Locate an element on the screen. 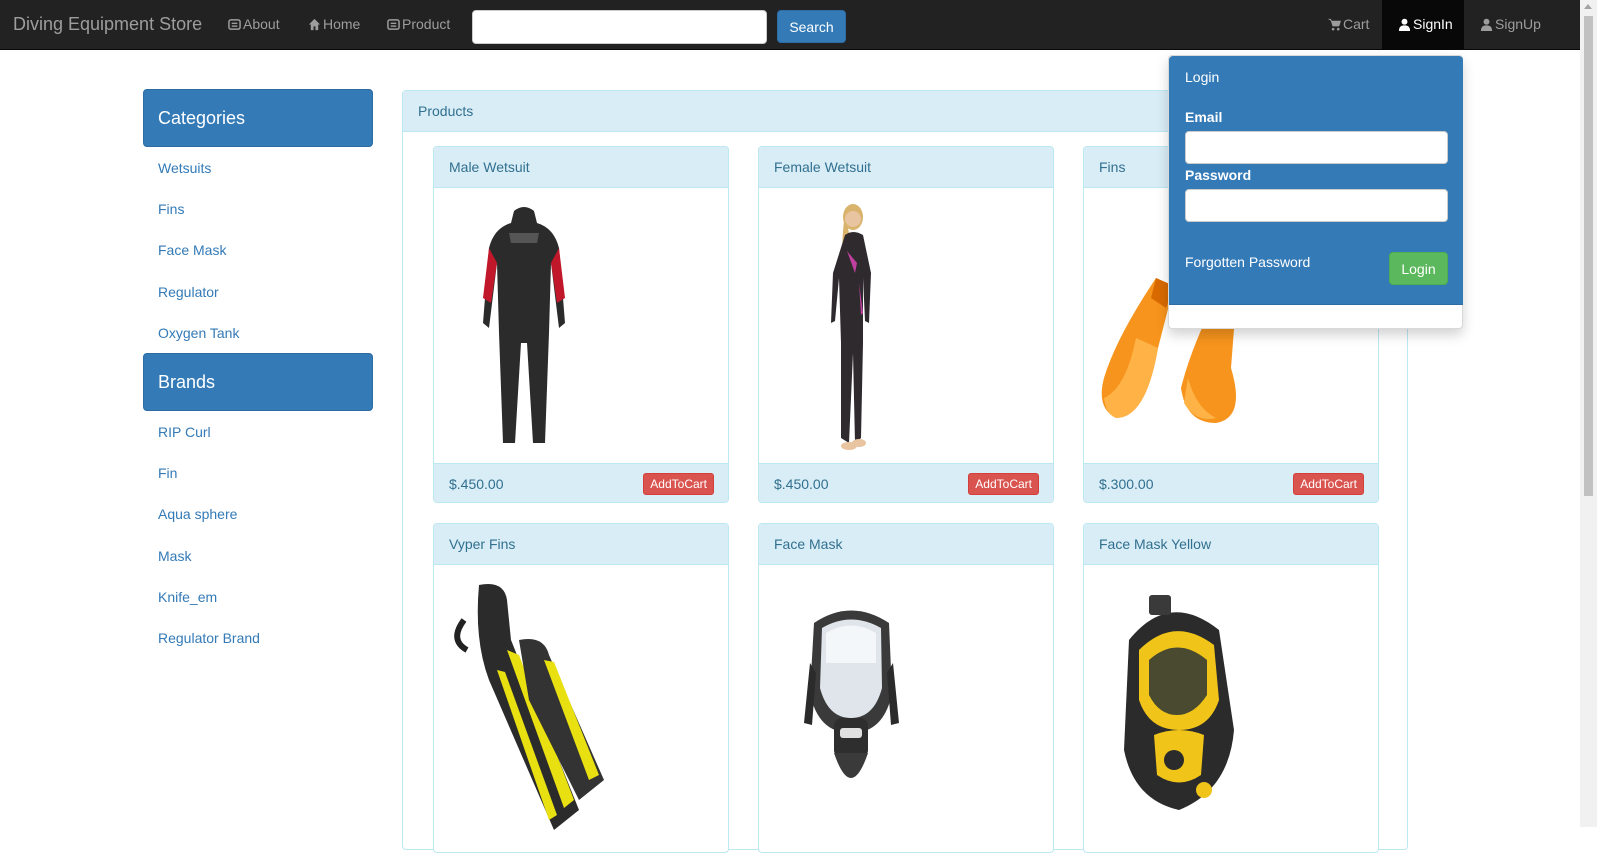 This screenshot has width=1597, height=853. scroll-thumb is located at coordinates (1588, 256).